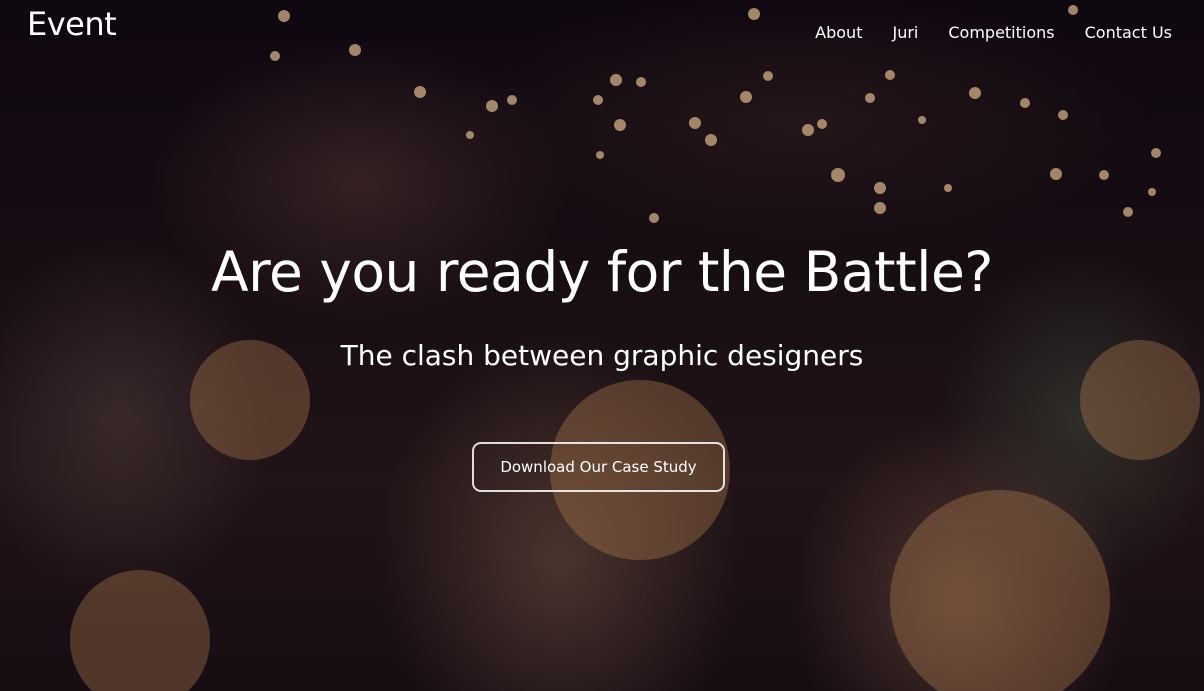 The width and height of the screenshot is (1204, 691). I want to click on download-case-study-button: Download Our Case Study, so click(598, 467).